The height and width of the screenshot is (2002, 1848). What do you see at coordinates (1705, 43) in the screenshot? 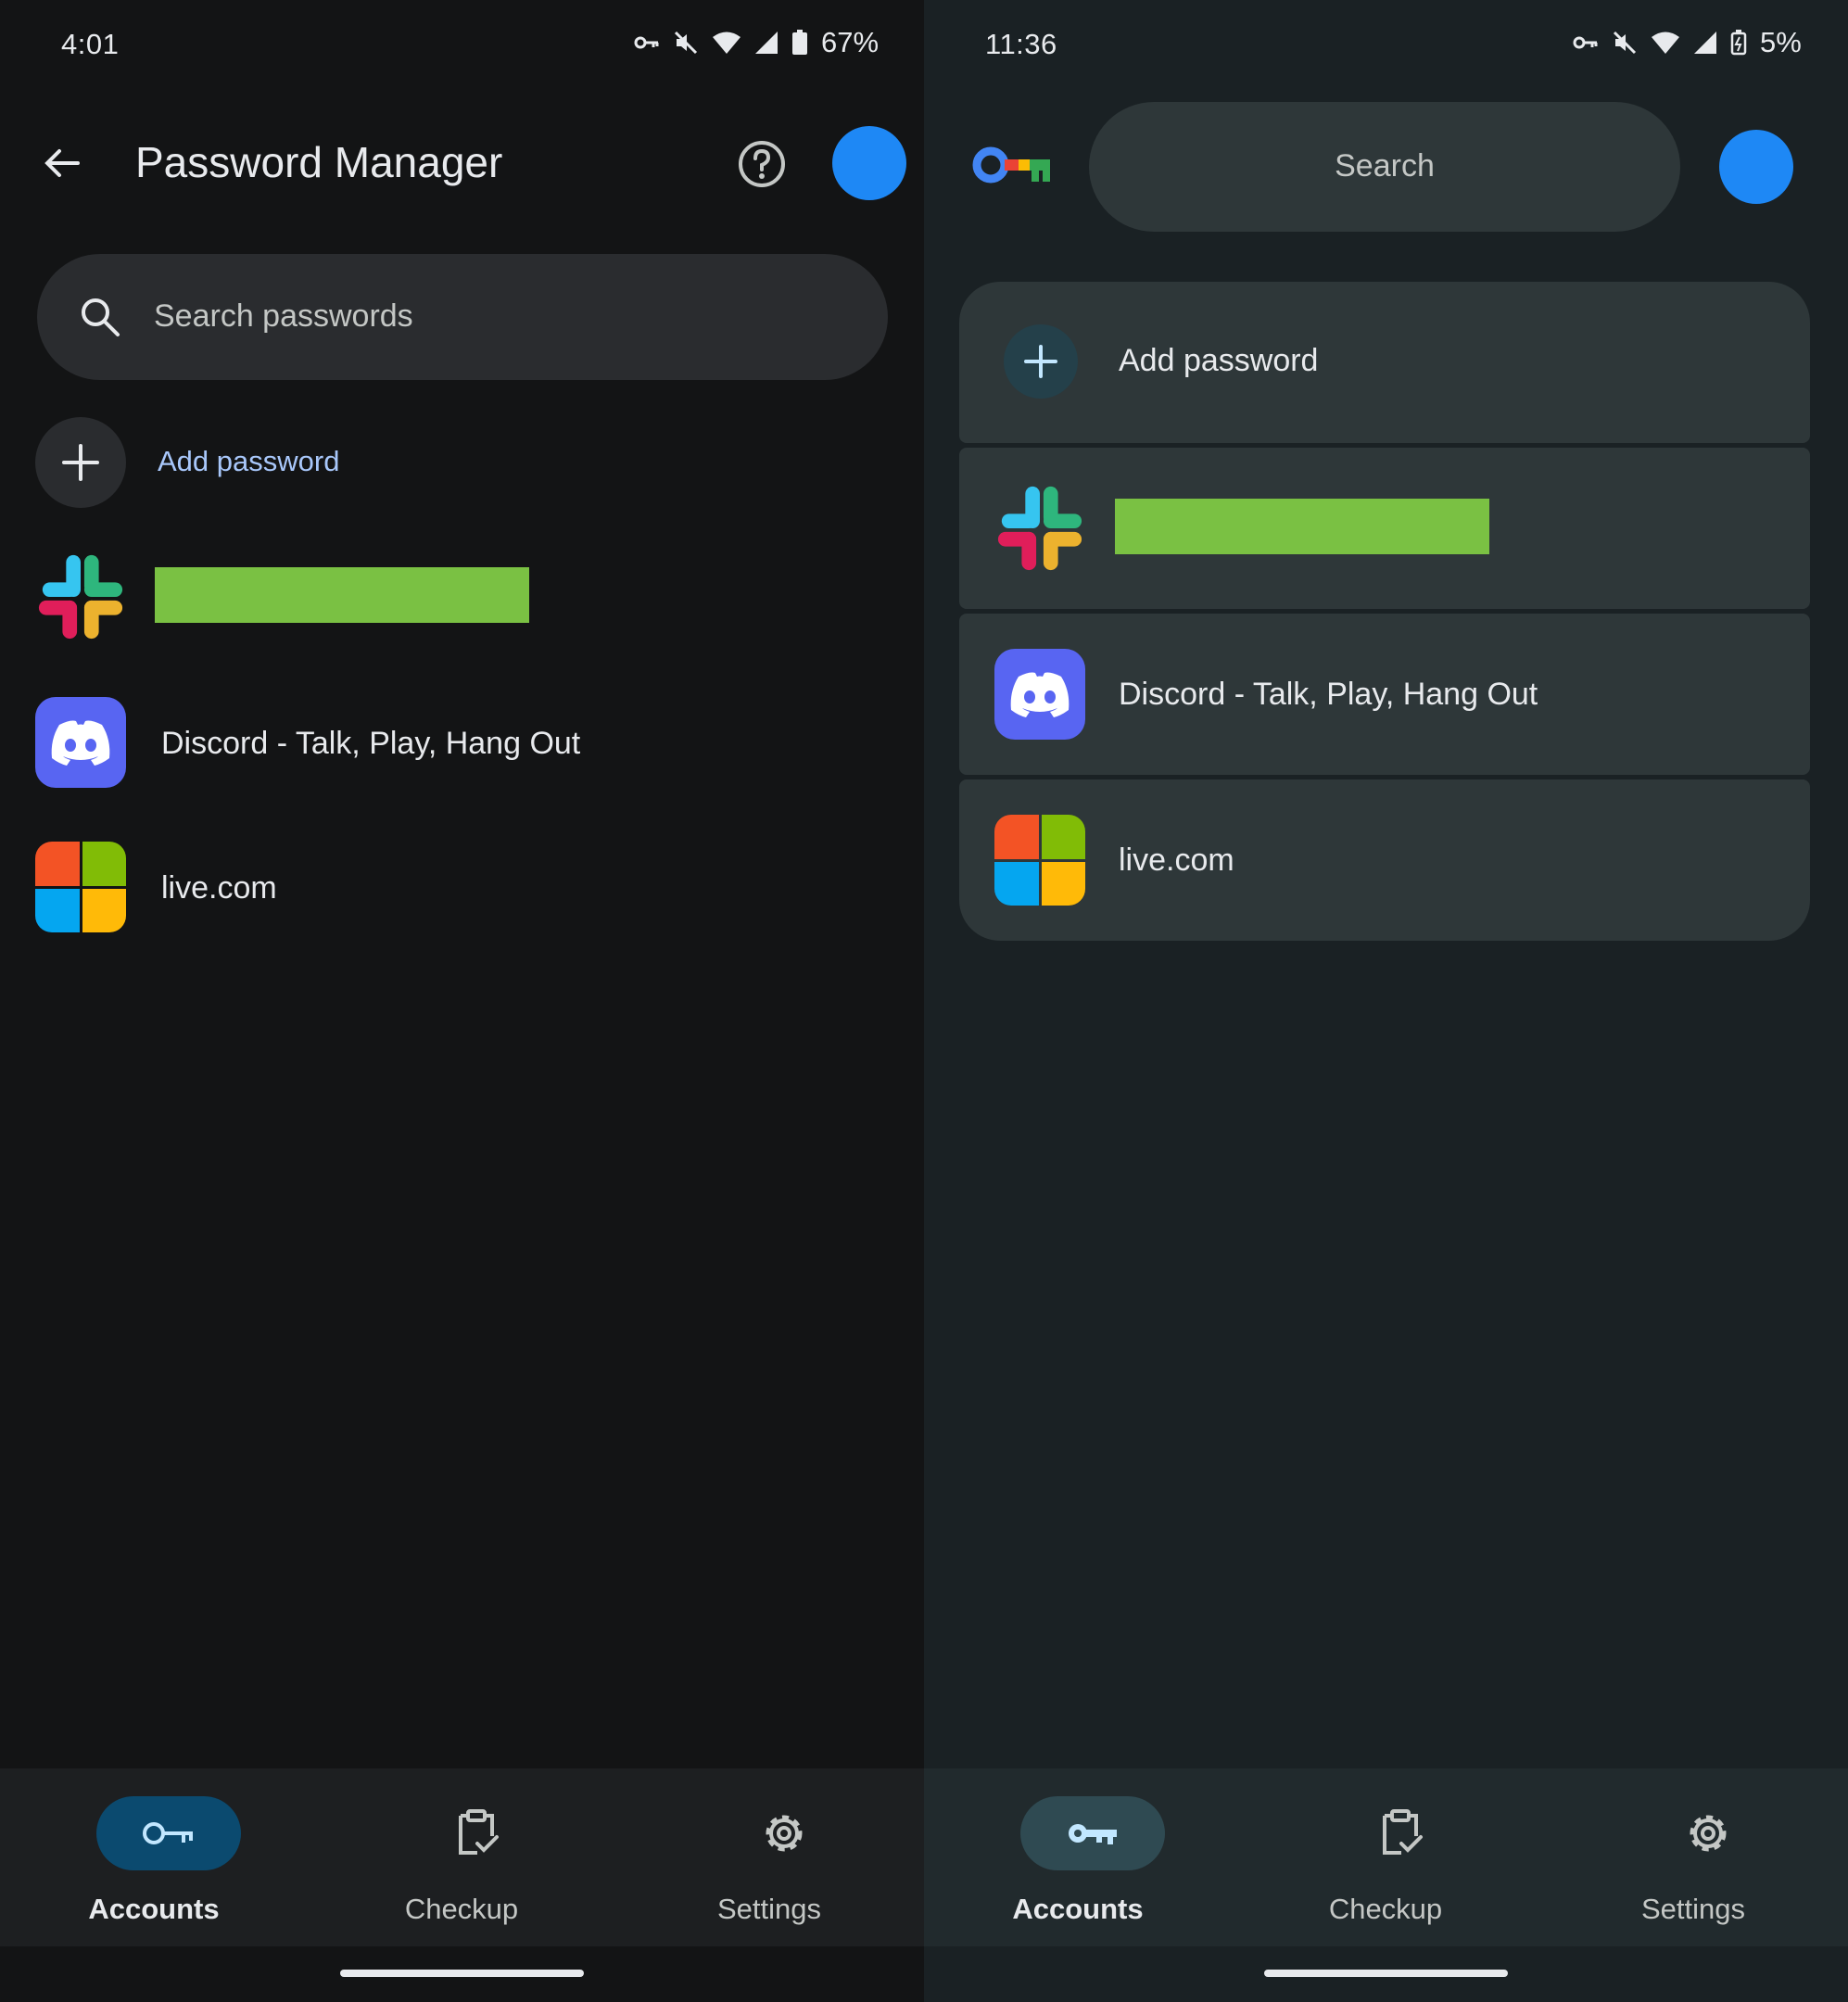
I see `signal-icon` at bounding box center [1705, 43].